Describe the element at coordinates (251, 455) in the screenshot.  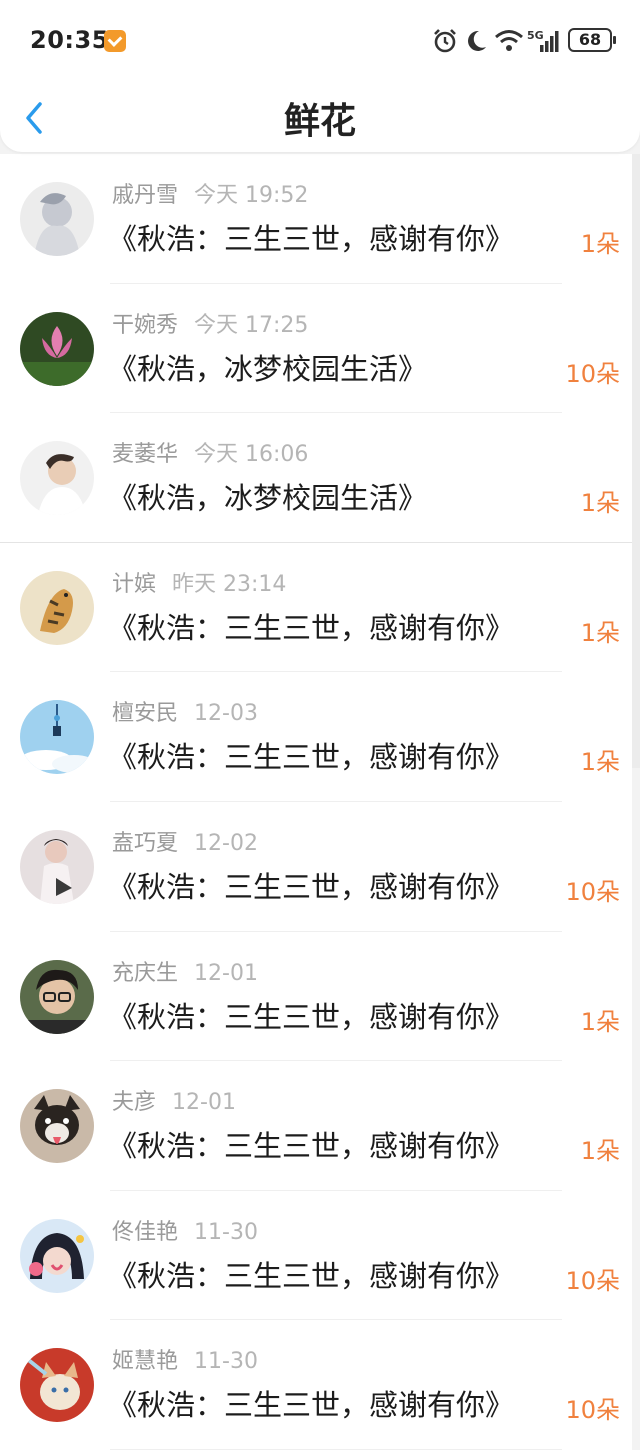
I see `gift-time: 今天 16:06` at that location.